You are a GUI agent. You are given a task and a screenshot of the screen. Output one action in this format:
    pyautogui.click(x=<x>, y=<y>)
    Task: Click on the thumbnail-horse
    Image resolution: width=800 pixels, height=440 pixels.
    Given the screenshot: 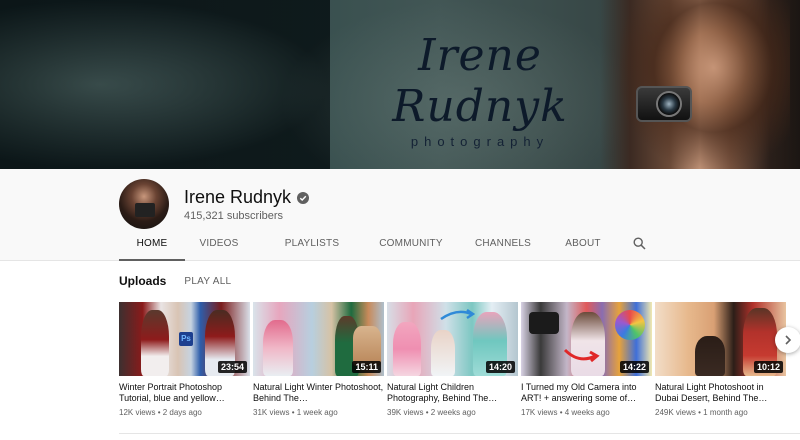 What is the action you would take?
    pyautogui.click(x=367, y=346)
    